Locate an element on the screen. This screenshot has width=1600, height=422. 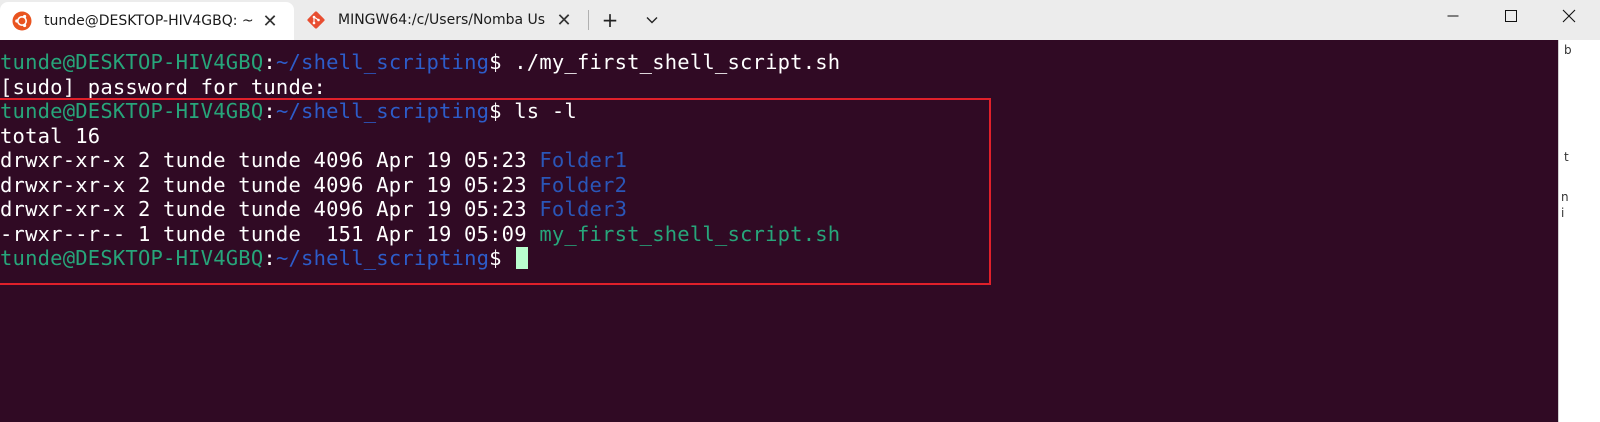
ls-entry-name: my_first_shell_script.sh is located at coordinates (690, 234).